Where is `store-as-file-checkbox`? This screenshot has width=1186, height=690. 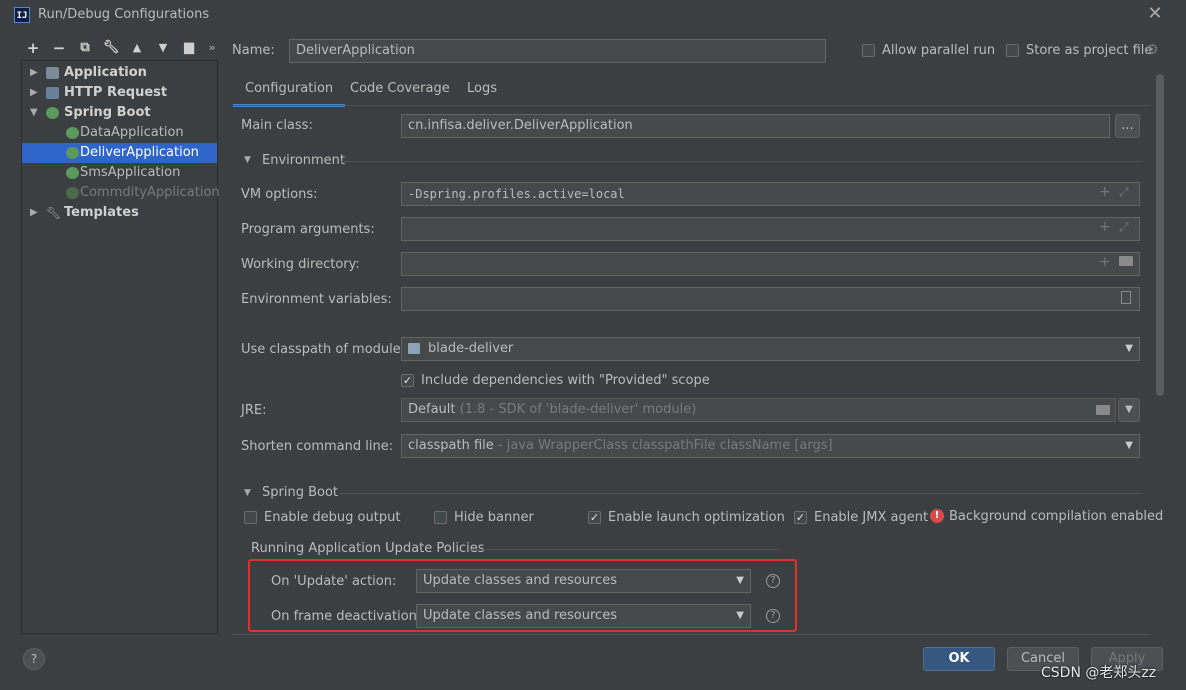 store-as-file-checkbox is located at coordinates (1012, 50).